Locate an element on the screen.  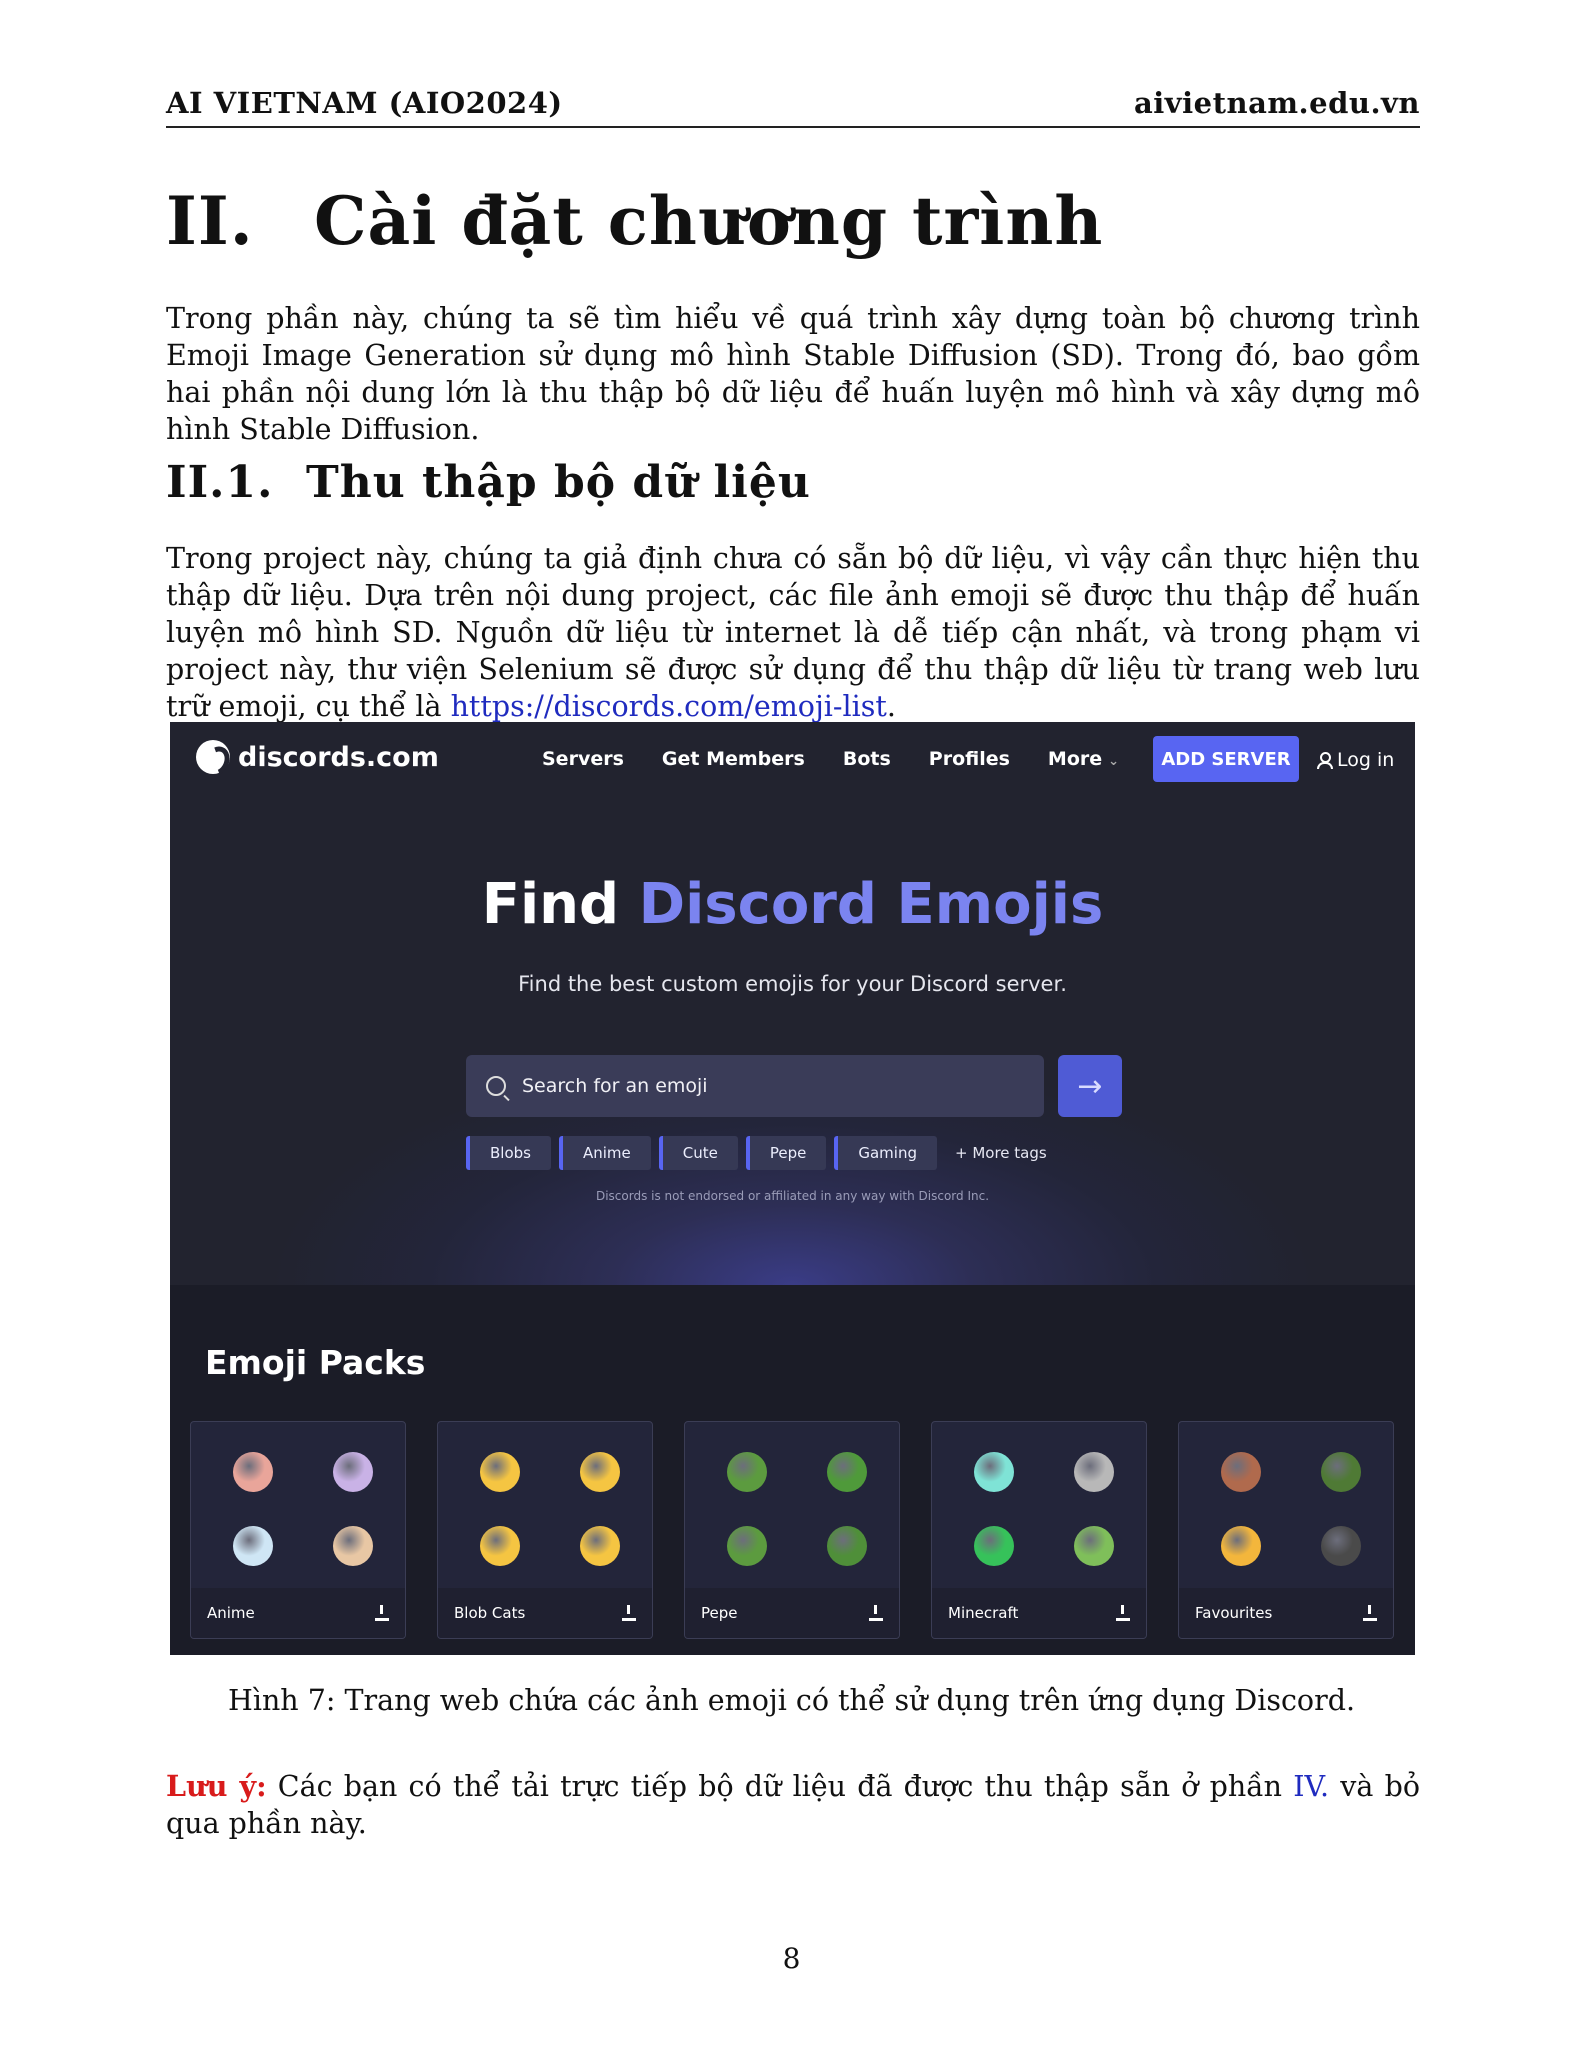
pack-footer: Favourites is located at coordinates (1286, 1613).